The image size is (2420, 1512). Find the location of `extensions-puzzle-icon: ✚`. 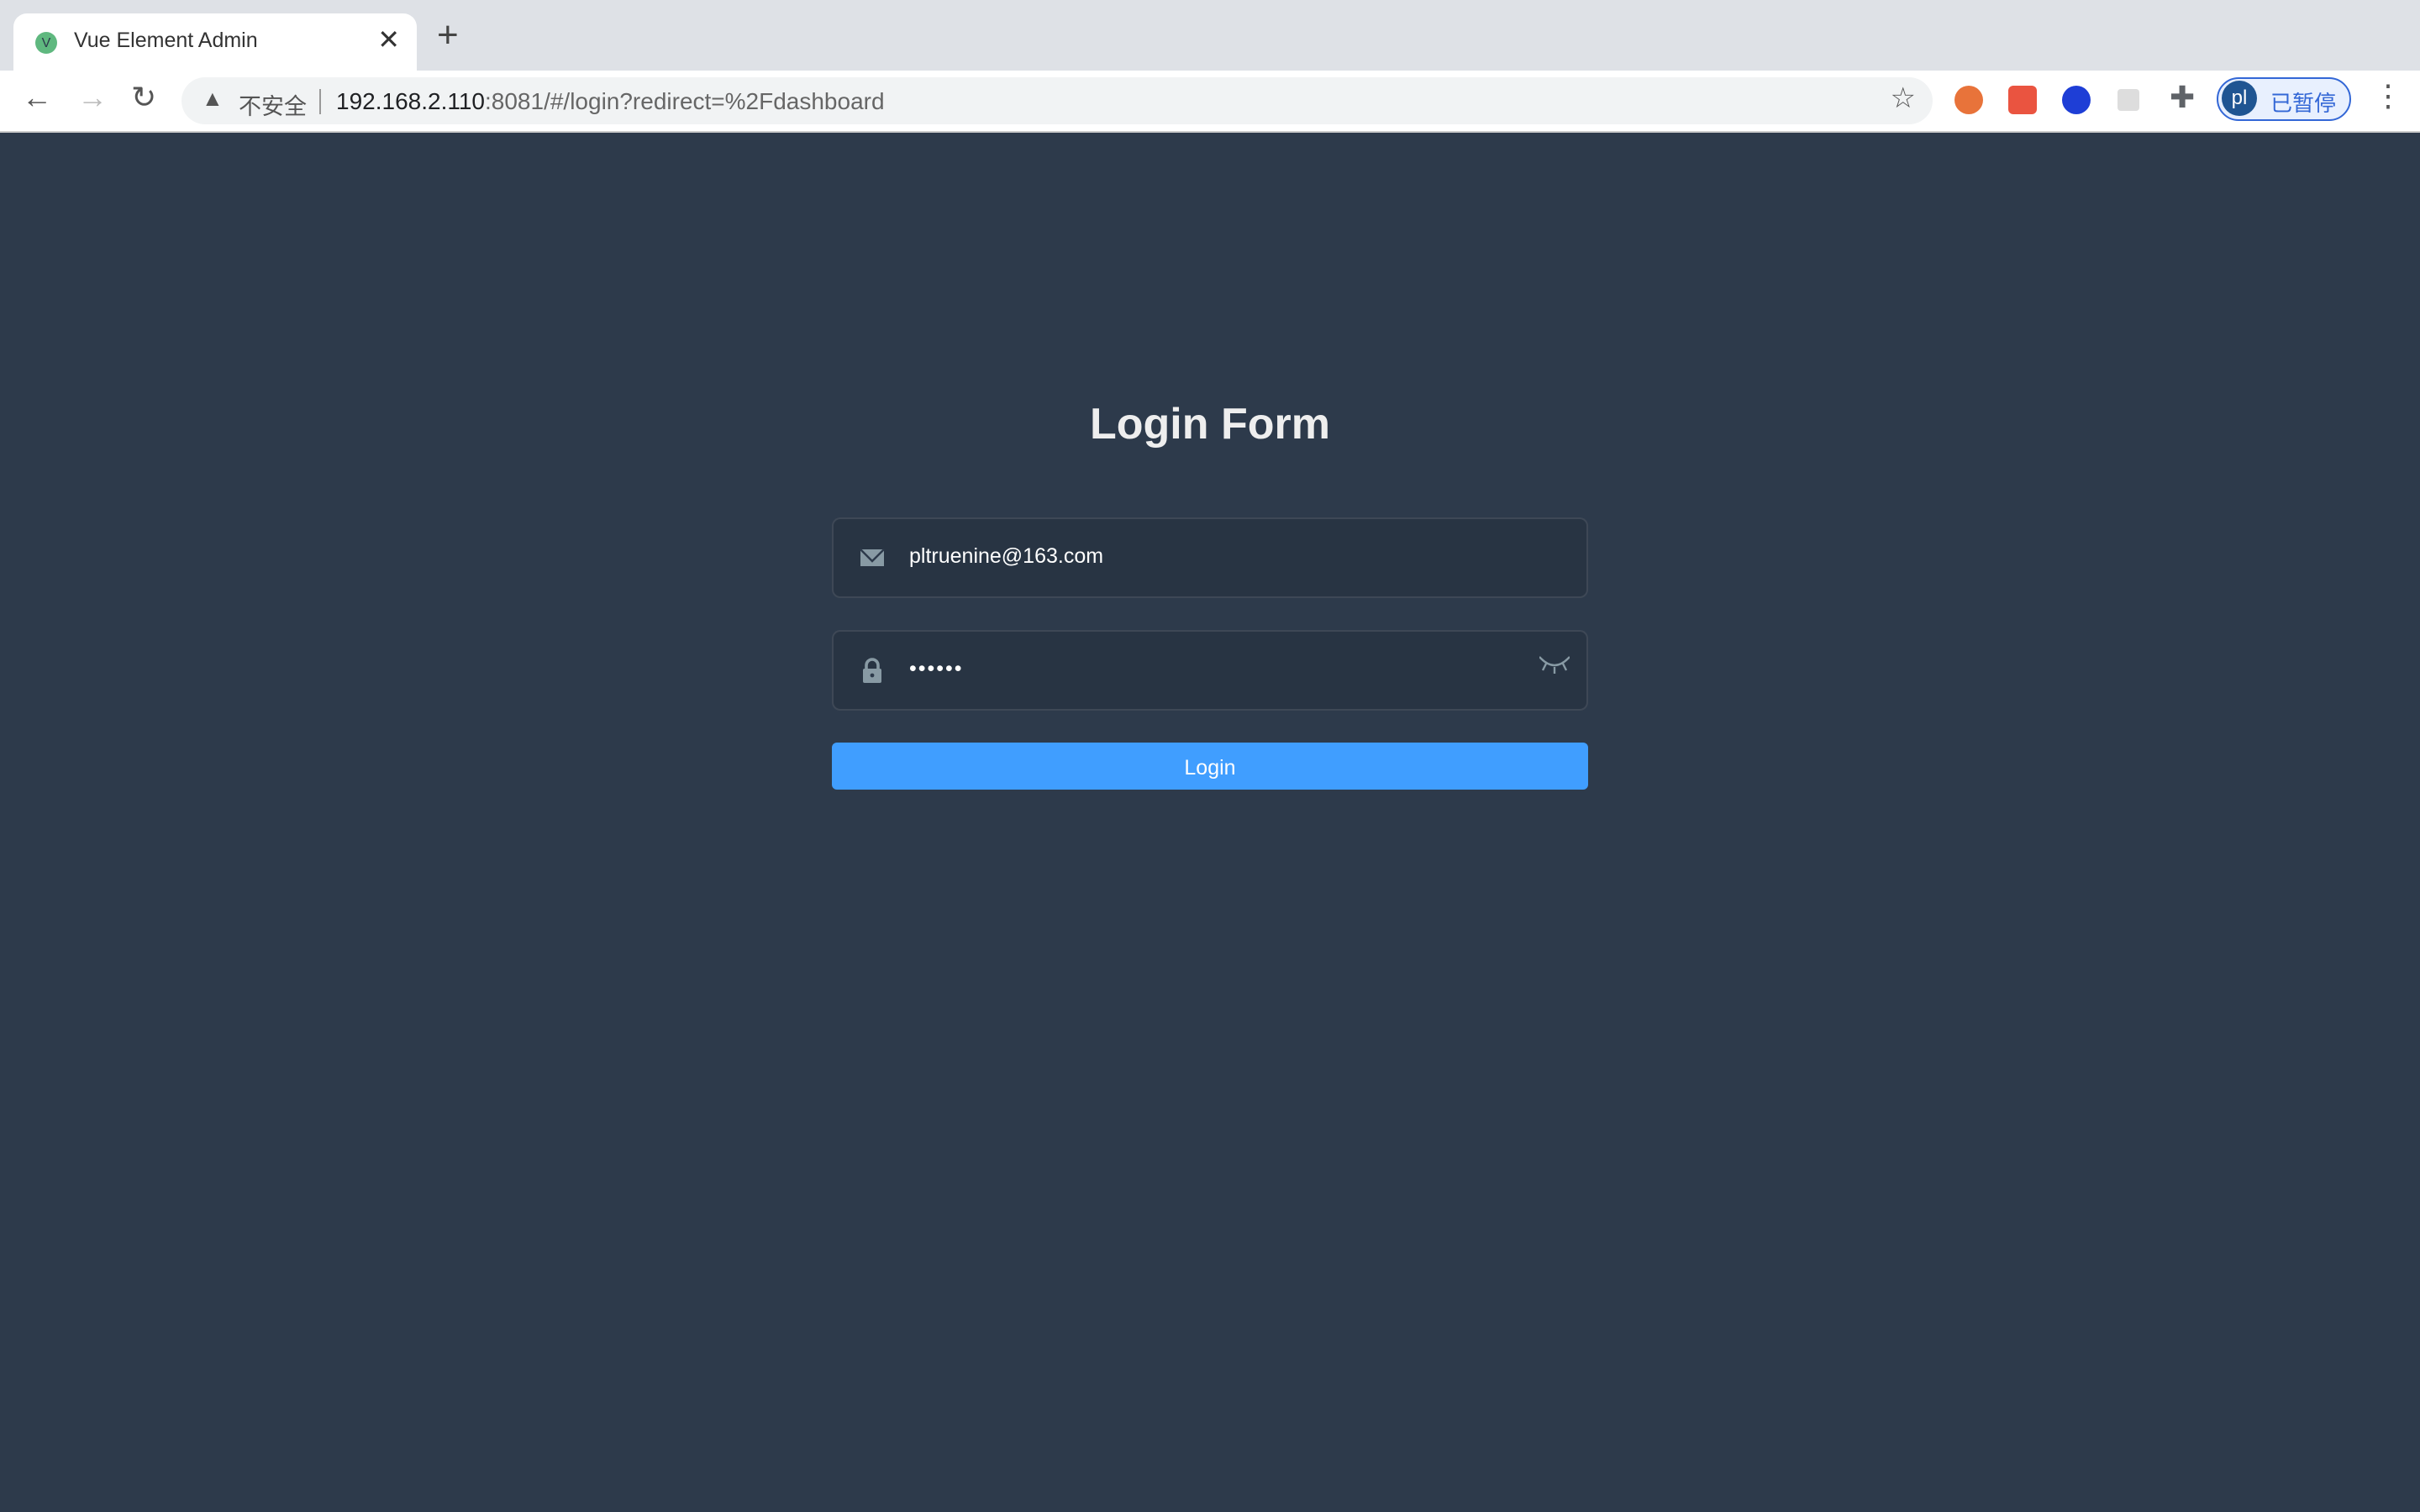

extensions-puzzle-icon: ✚ is located at coordinates (2182, 98).